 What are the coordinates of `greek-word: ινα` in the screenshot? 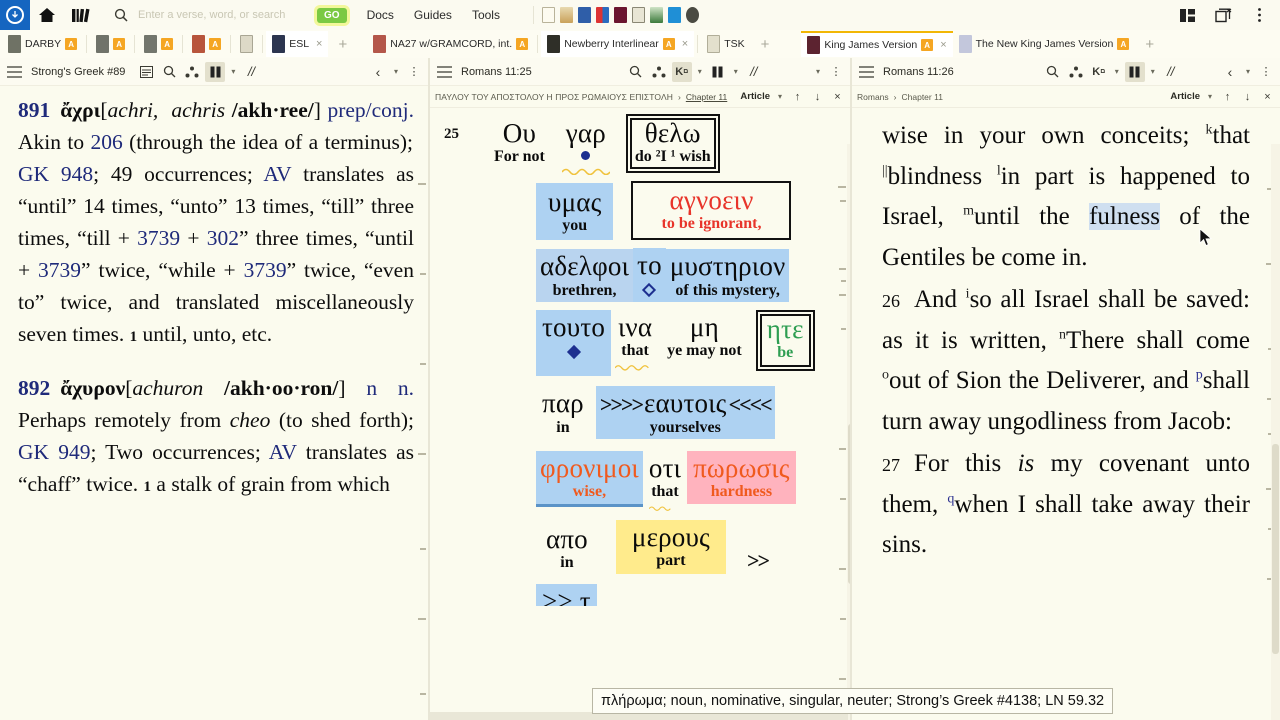 It's located at (635, 327).